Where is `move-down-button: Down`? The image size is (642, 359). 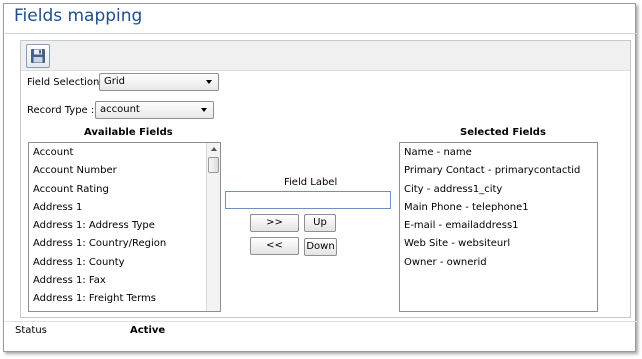
move-down-button: Down is located at coordinates (320, 247).